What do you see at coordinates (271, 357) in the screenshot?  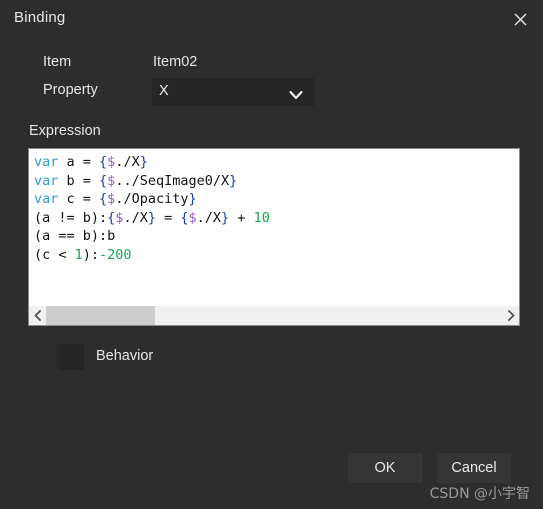 I see `behavior-row: Behavior` at bounding box center [271, 357].